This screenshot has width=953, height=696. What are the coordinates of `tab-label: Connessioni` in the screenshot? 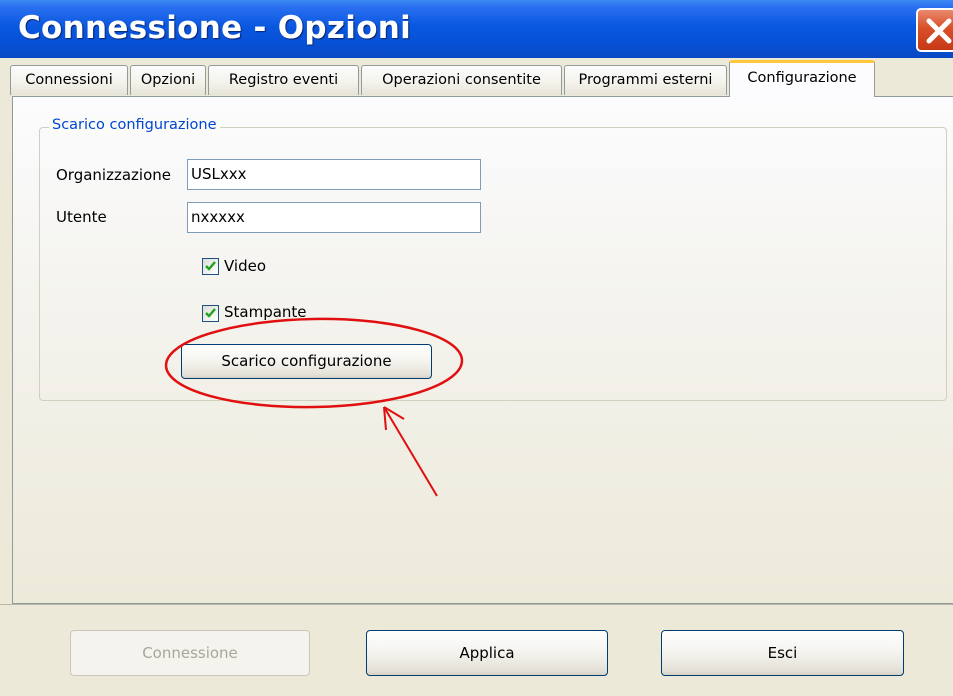 It's located at (69, 80).